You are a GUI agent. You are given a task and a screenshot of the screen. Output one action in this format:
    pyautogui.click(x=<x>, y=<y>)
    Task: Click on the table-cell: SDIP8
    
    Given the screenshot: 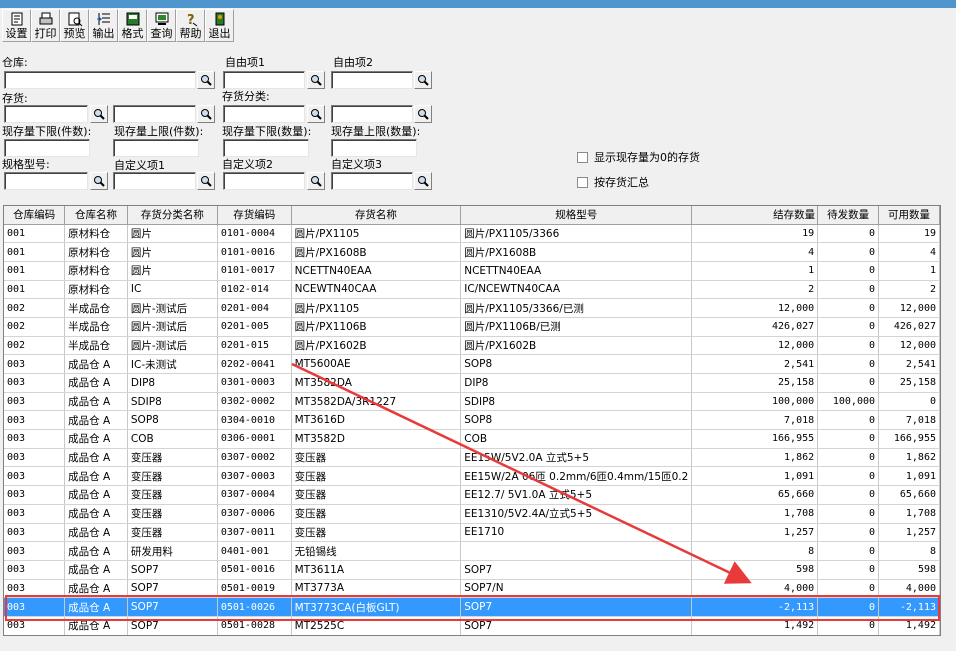 What is the action you would take?
    pyautogui.click(x=576, y=402)
    